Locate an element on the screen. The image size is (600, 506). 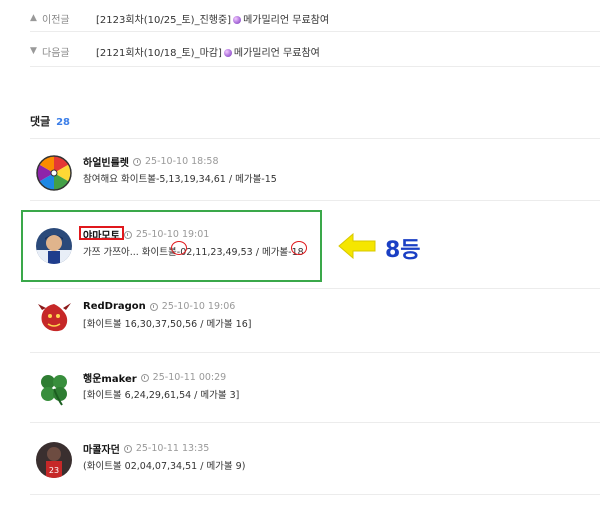
comment-author: RedDragon is located at coordinates (114, 306).